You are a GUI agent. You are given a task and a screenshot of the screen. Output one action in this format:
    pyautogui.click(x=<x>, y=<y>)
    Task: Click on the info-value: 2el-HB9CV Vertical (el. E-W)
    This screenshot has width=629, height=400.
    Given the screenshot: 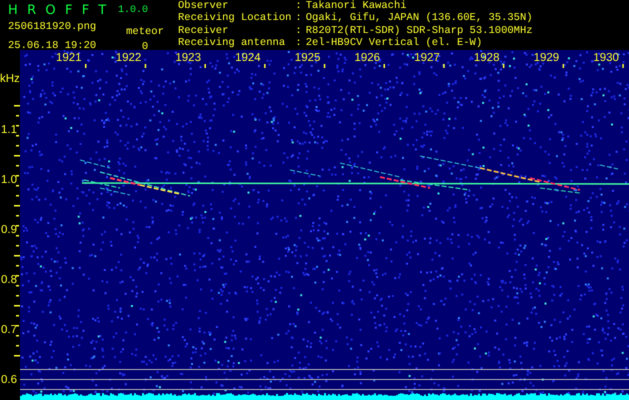 What is the action you would take?
    pyautogui.click(x=395, y=44)
    